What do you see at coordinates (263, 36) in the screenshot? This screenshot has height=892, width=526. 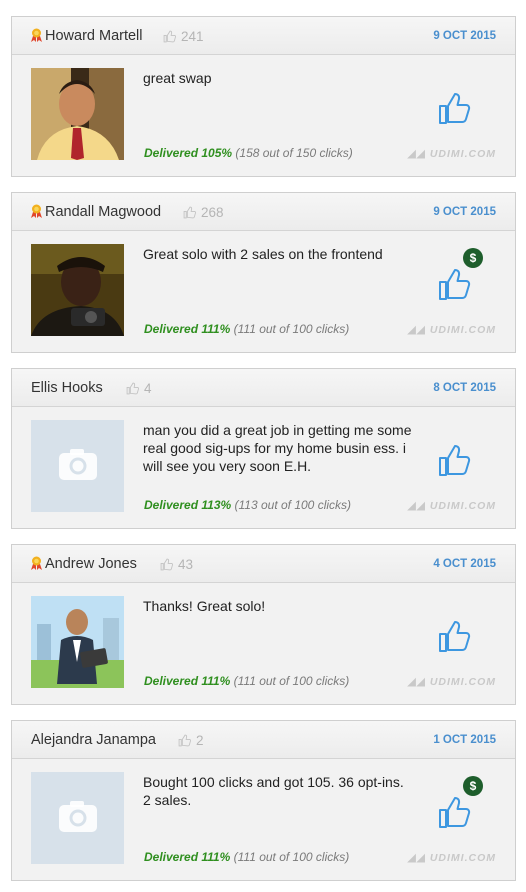 I see `review-header: Howard Martell 241 9 OCT 2015` at bounding box center [263, 36].